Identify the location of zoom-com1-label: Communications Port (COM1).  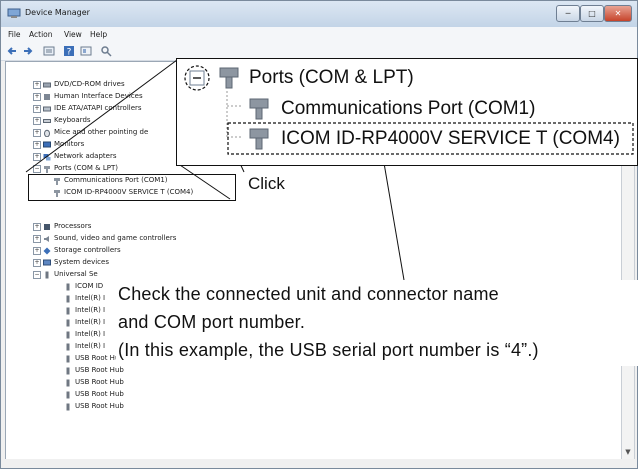
(408, 108).